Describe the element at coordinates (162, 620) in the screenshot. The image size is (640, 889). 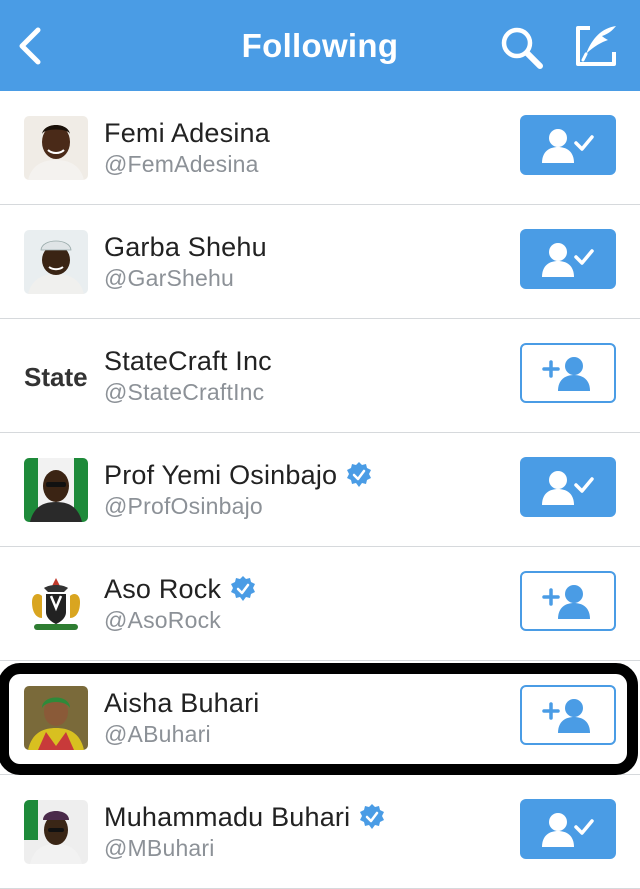
I see `user-handle: @AsoRock` at that location.